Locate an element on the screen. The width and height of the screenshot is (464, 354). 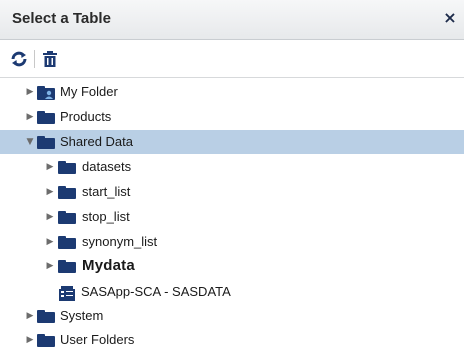
tree-item-label: User Folders is located at coordinates (97, 339).